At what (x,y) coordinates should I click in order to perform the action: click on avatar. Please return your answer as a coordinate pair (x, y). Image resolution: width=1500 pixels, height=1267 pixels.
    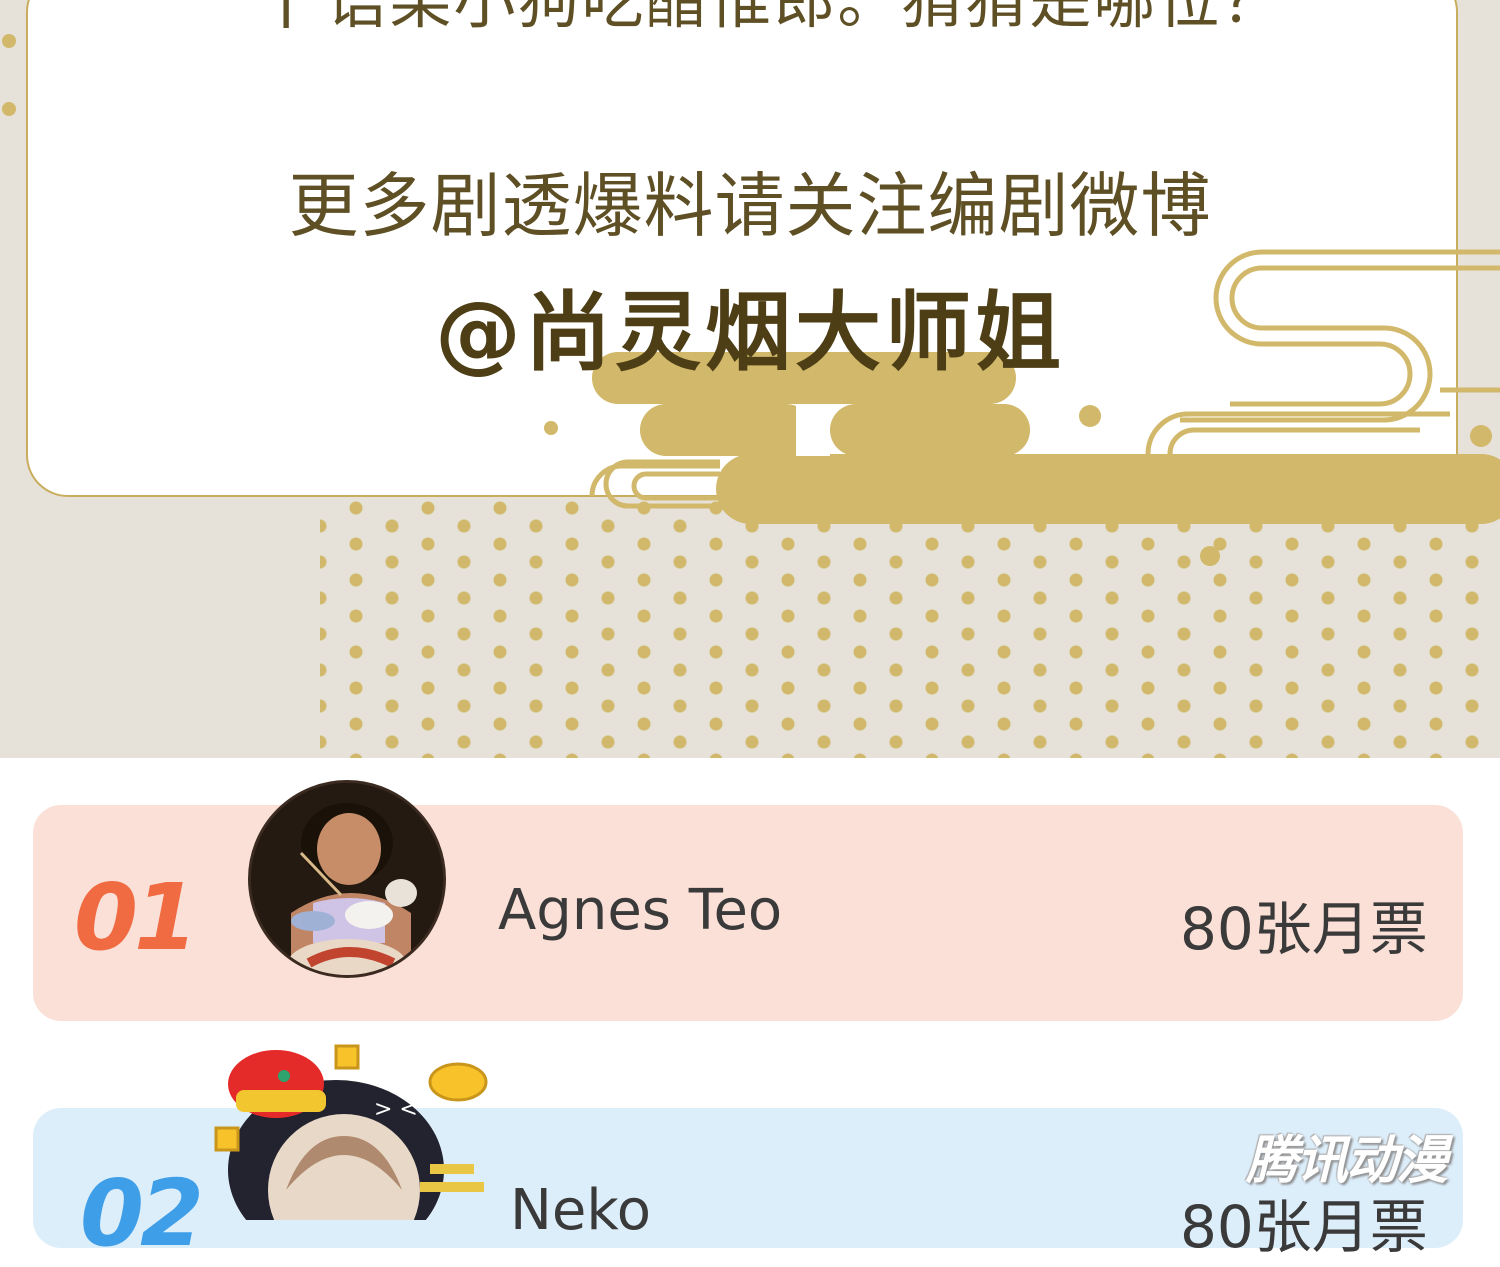
    Looking at the image, I should click on (347, 879).